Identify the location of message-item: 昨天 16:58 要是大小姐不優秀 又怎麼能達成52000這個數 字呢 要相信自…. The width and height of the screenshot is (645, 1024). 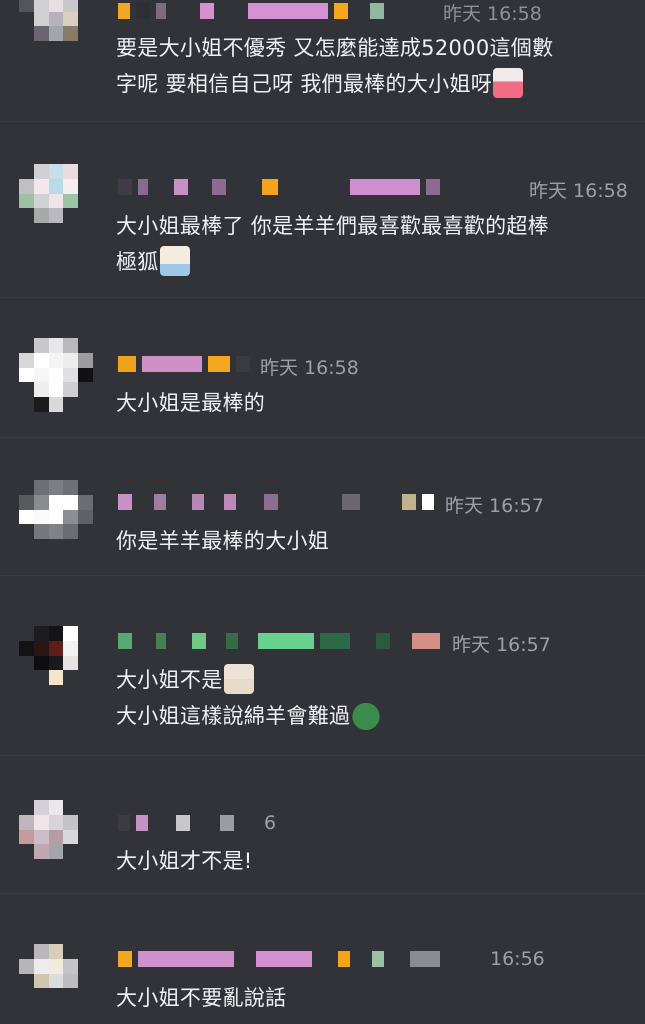
(322, 61).